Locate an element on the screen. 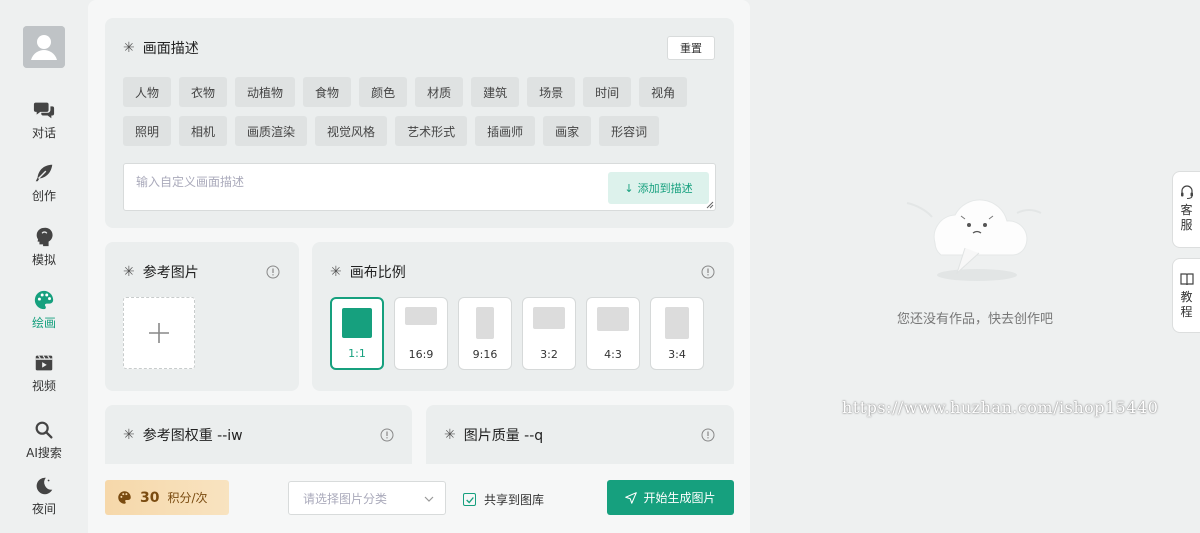  ratio-label: 3:4 is located at coordinates (677, 354).